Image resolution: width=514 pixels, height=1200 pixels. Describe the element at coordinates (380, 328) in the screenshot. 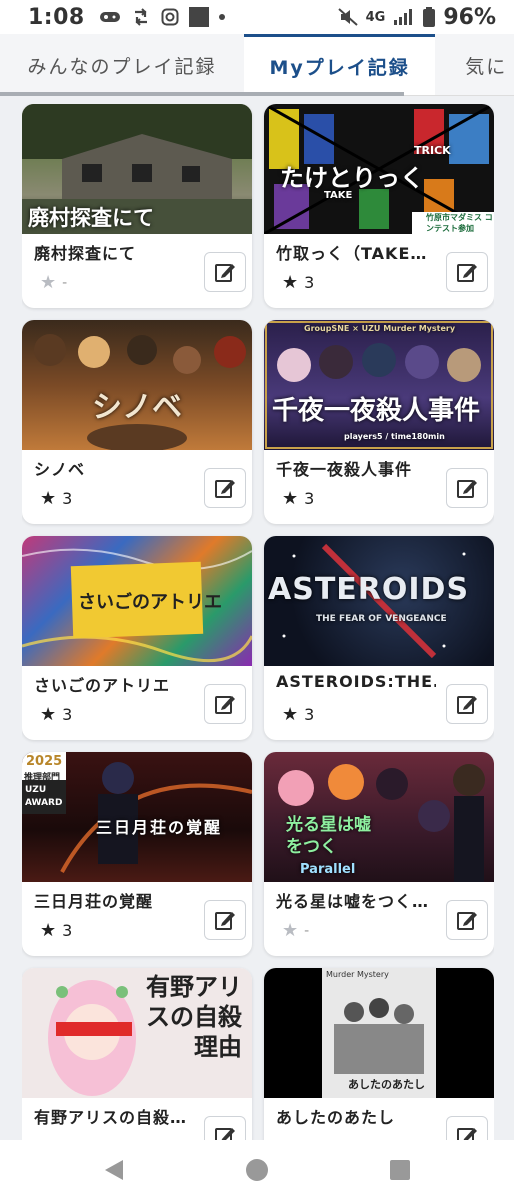

I see `thumbnail-subtitle: GroupSNE × UZU Murder Mystery` at that location.